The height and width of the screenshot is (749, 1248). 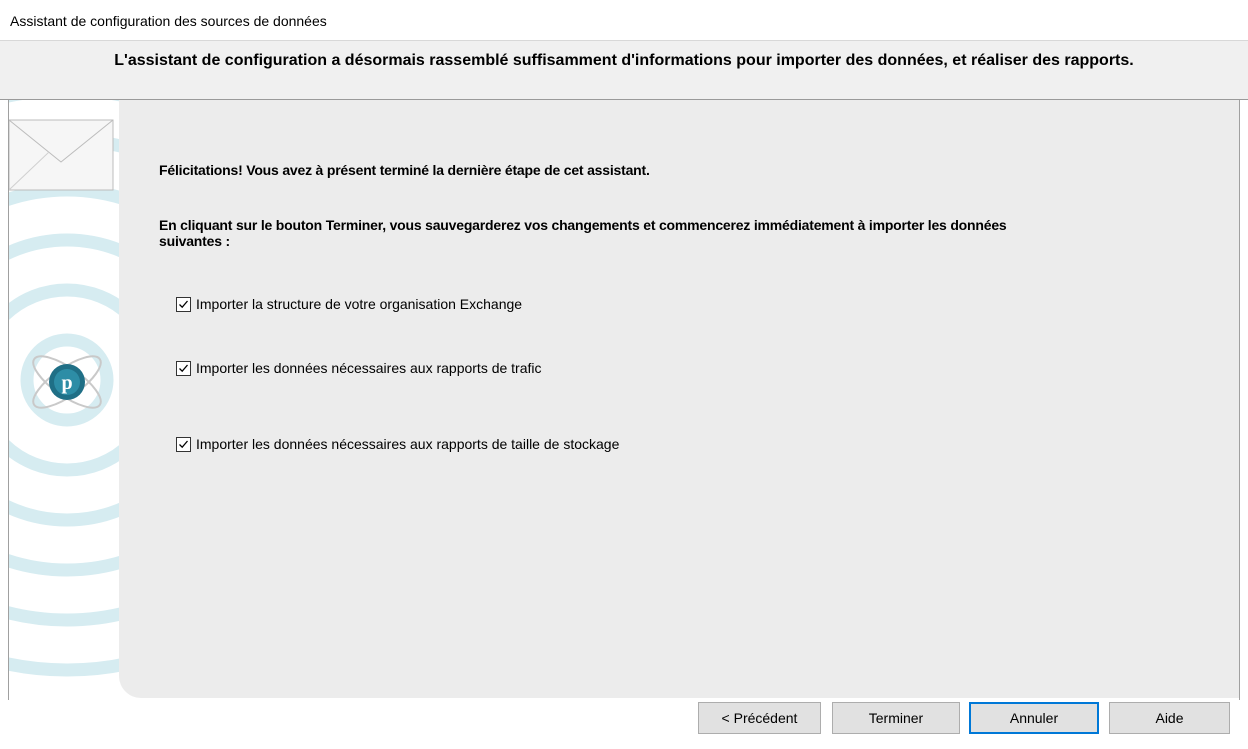 I want to click on svg-text: p, so click(x=66, y=383).